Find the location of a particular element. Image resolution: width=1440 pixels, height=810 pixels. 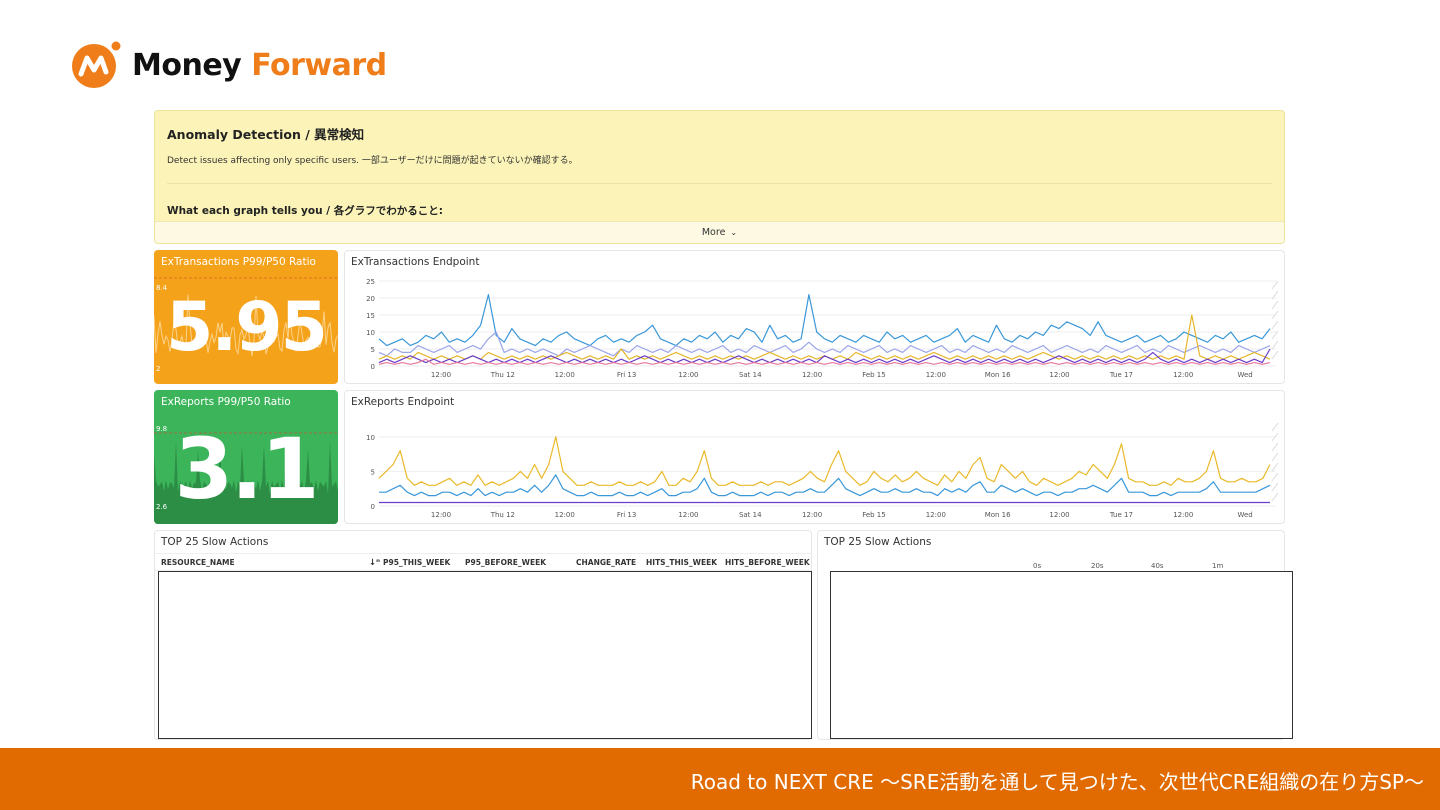

logo-word-forward: Forward is located at coordinates (319, 65).